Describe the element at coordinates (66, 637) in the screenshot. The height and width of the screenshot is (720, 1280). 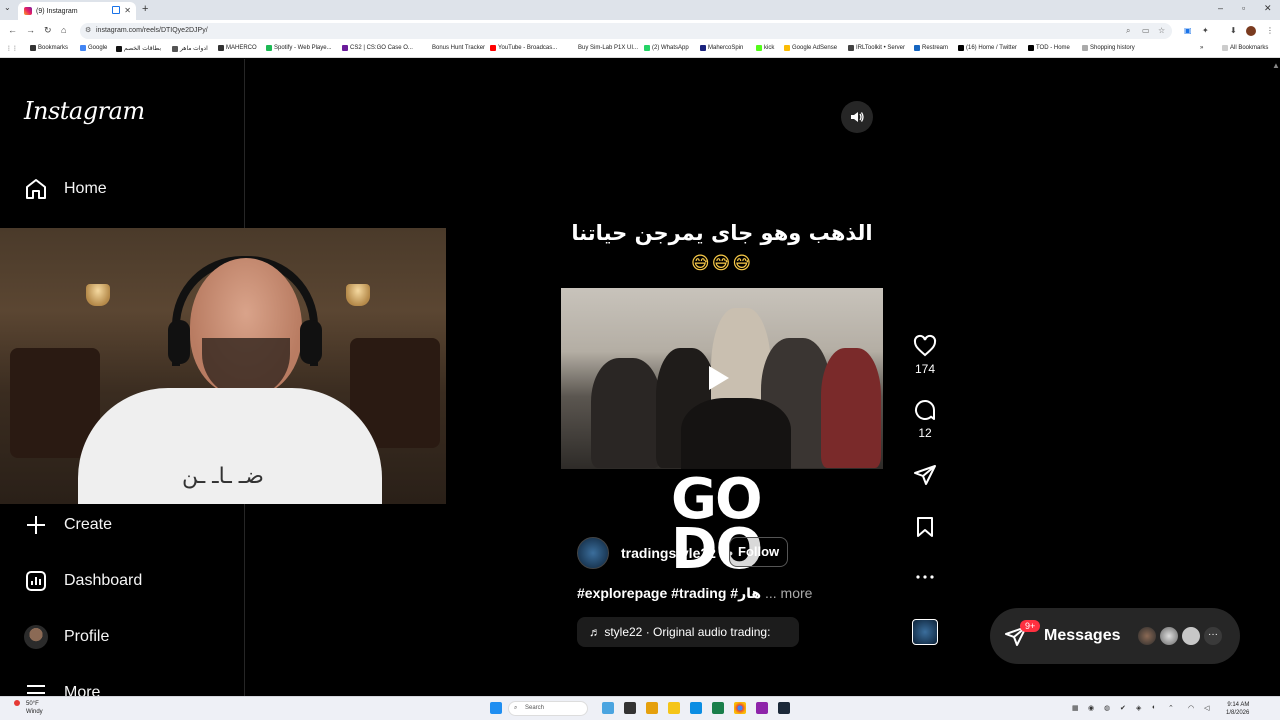
I see `sidebar-item-profile: Profile` at that location.